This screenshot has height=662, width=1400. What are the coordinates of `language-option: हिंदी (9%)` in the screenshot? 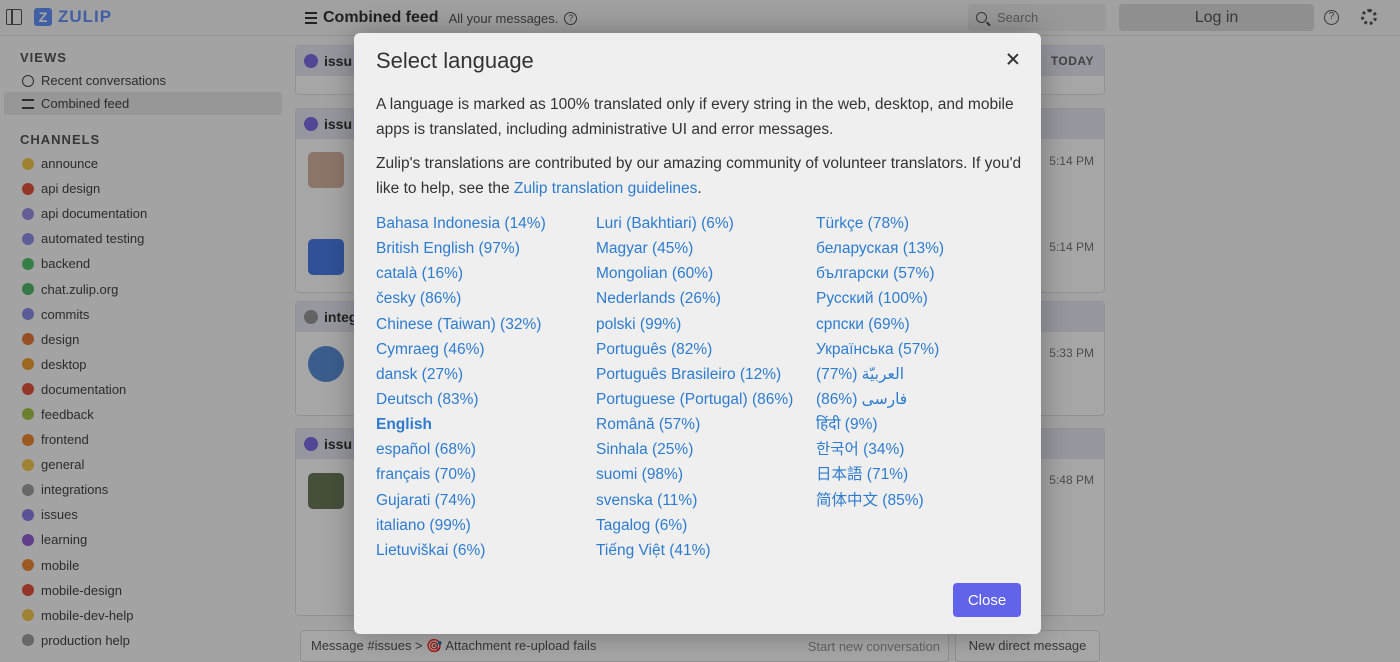 It's located at (921, 424).